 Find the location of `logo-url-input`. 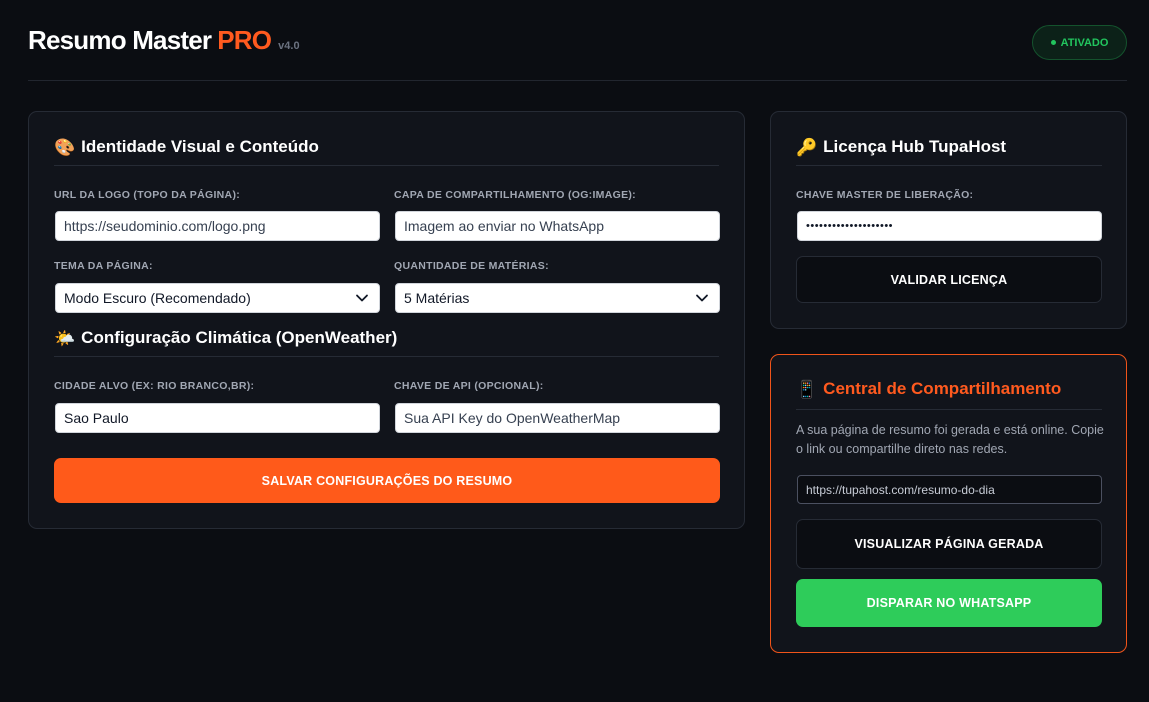

logo-url-input is located at coordinates (217, 226).